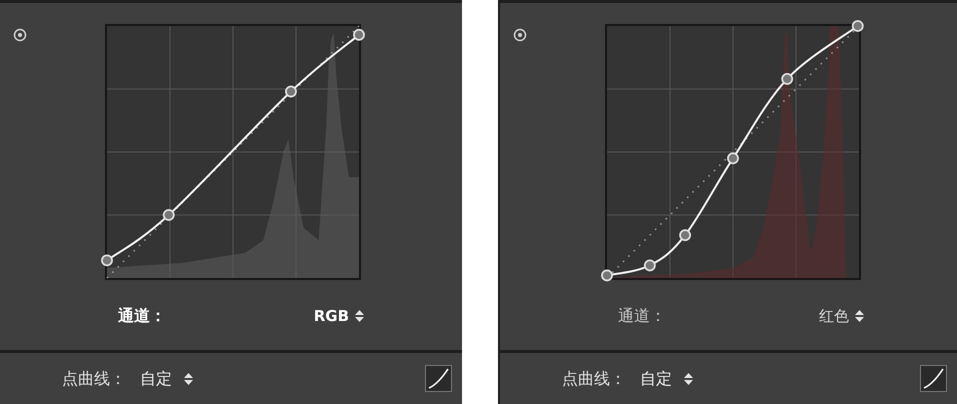 The width and height of the screenshot is (957, 404). What do you see at coordinates (841, 316) in the screenshot?
I see `channel-dropdown: 红色` at bounding box center [841, 316].